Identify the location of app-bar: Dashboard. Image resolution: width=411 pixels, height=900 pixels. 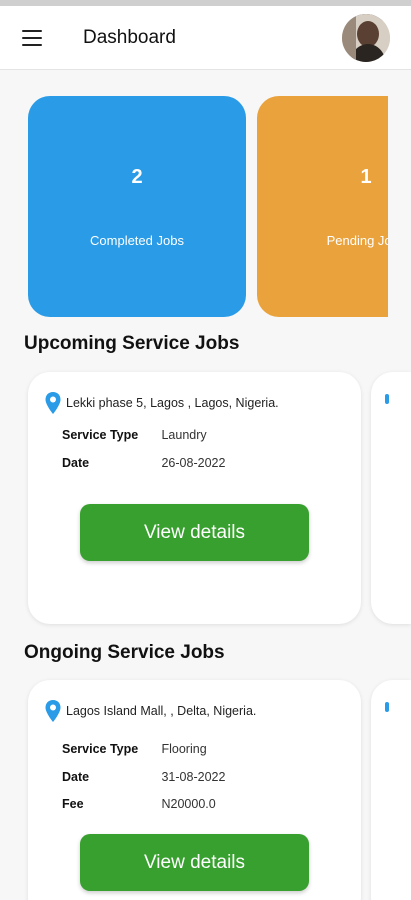
(205, 38).